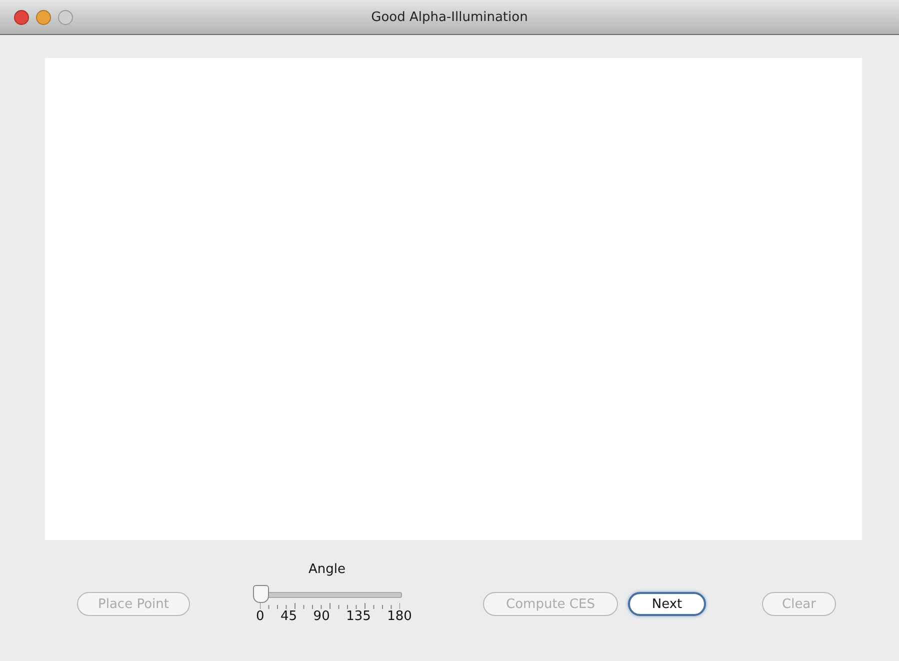  I want to click on zoom-icon, so click(65, 17).